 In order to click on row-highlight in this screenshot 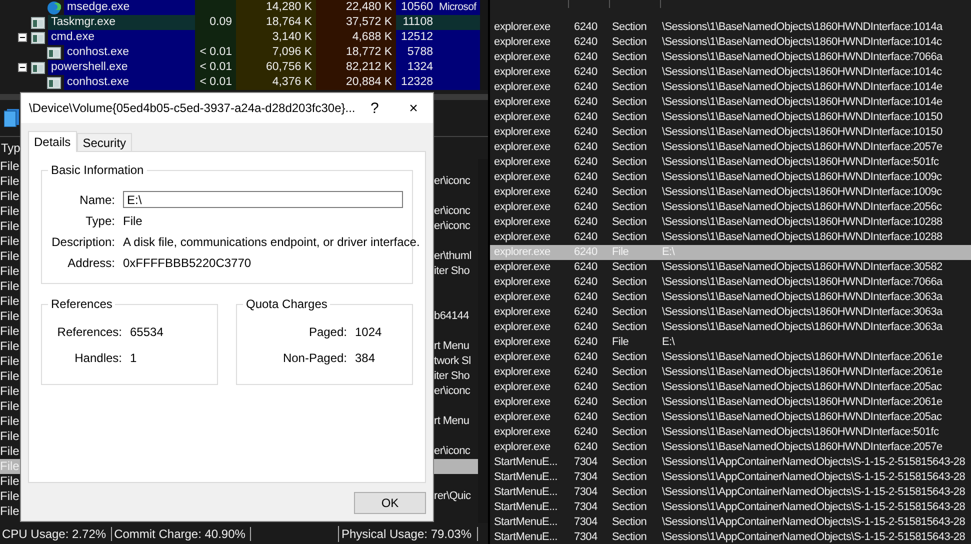, I will do `click(456, 466)`.